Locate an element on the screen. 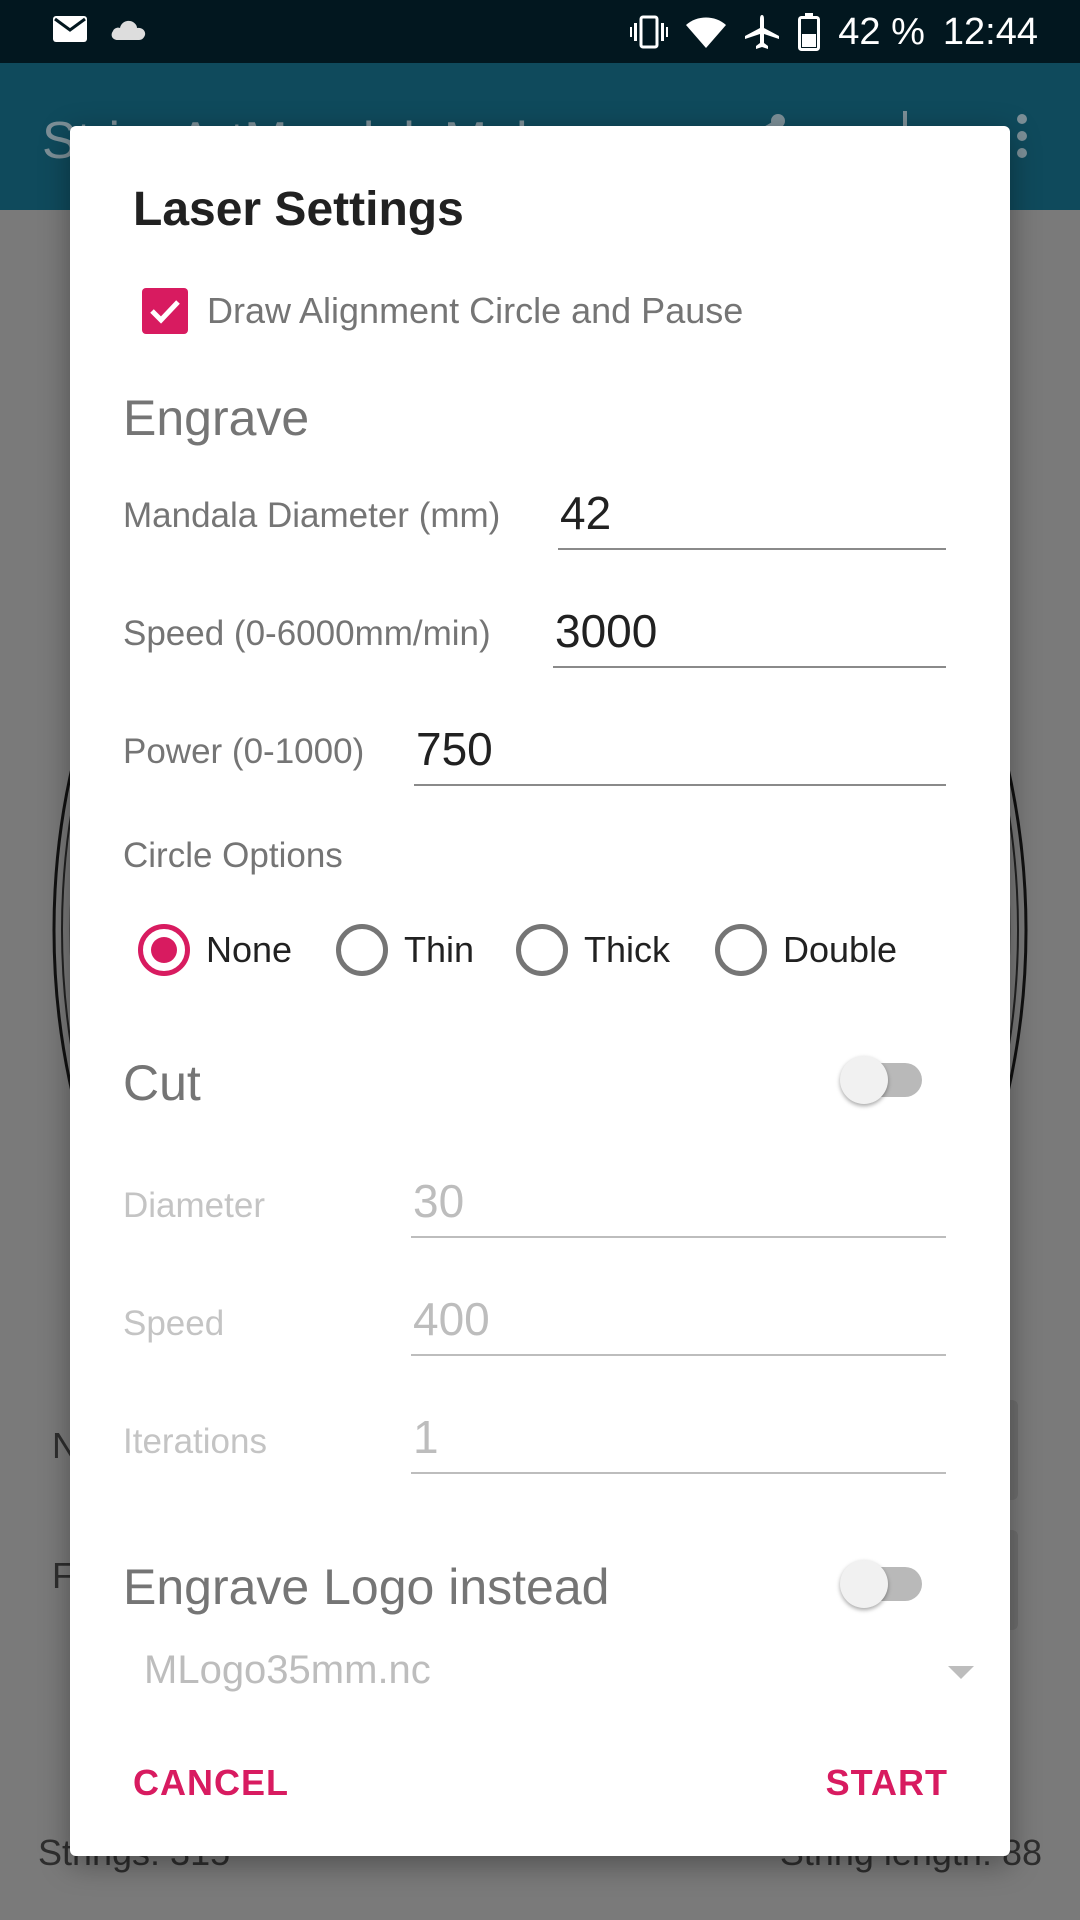 Image resolution: width=1080 pixels, height=1920 pixels. cloud-icon is located at coordinates (128, 31).